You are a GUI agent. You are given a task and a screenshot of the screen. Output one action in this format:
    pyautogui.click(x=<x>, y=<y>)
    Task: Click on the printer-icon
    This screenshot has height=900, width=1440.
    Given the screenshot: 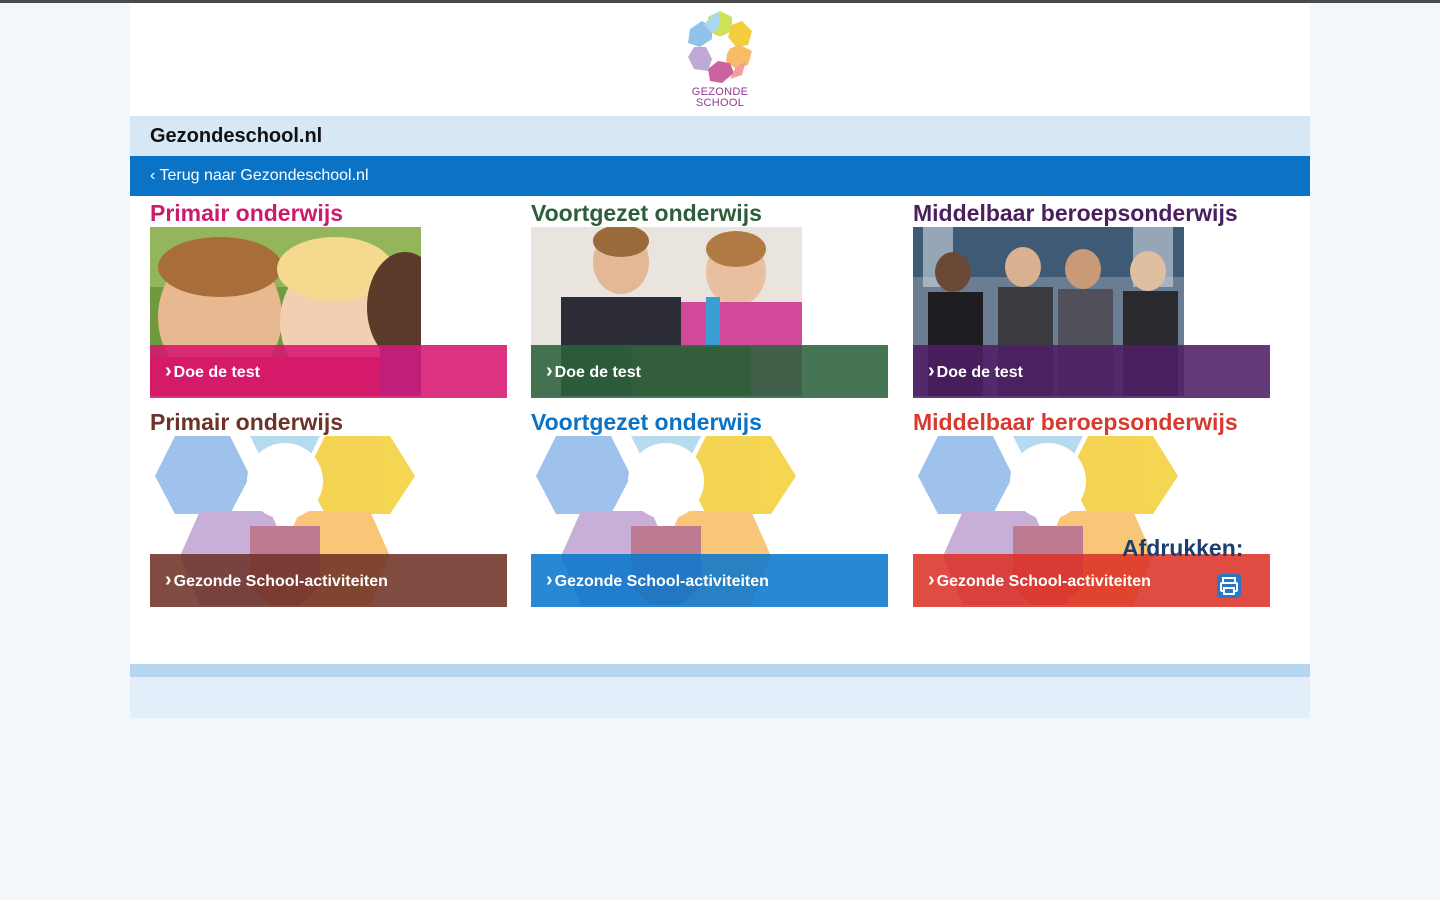 What is the action you would take?
    pyautogui.click(x=1229, y=586)
    